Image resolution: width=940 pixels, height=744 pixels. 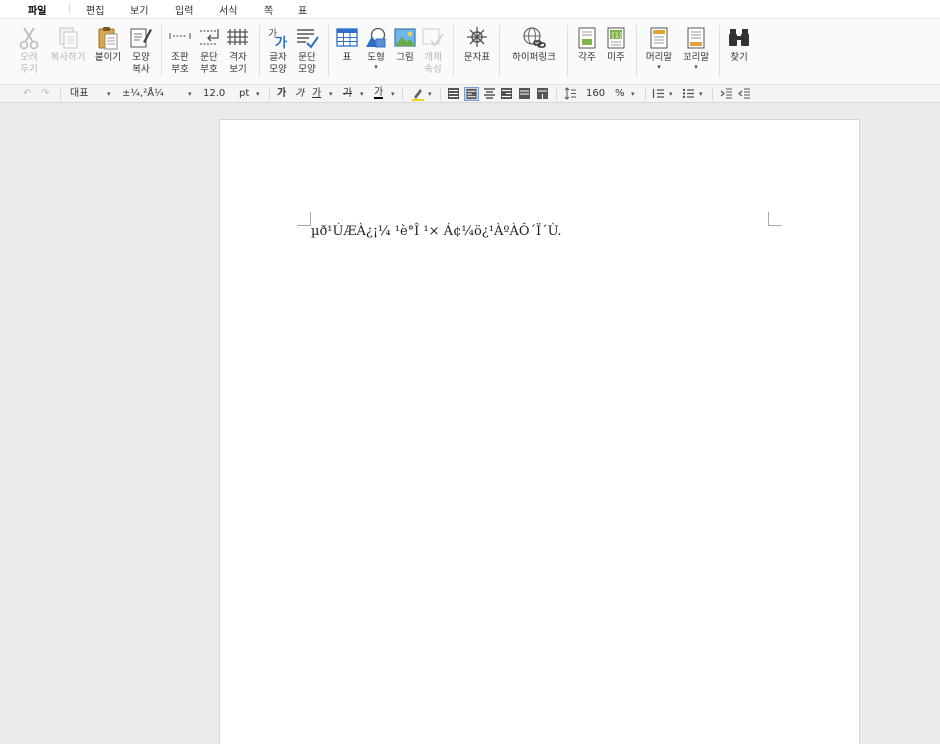 I want to click on grid-view-label: 격자 보기, so click(x=238, y=63).